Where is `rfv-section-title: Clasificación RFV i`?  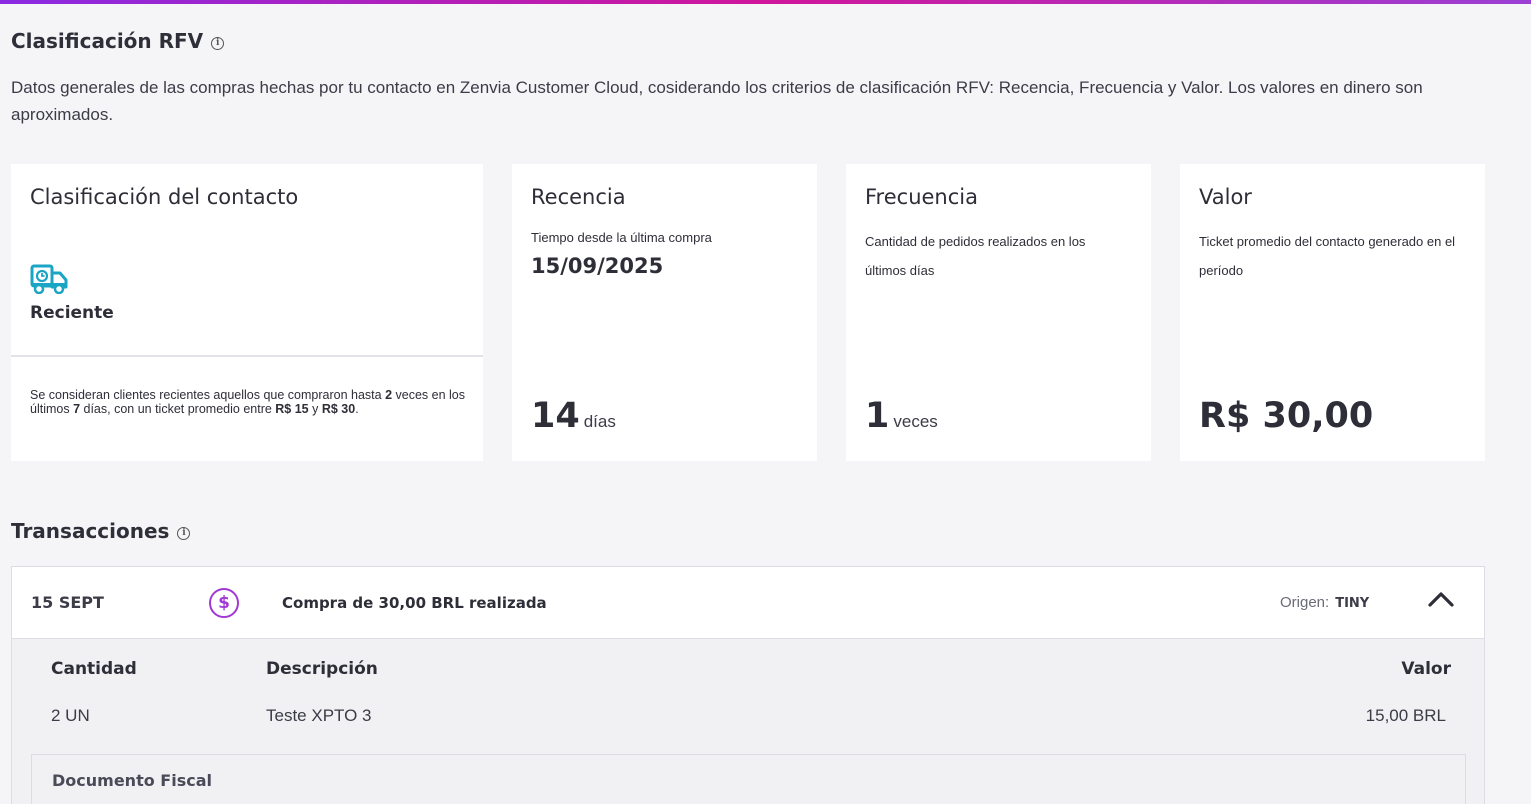
rfv-section-title: Clasificación RFV i is located at coordinates (118, 41).